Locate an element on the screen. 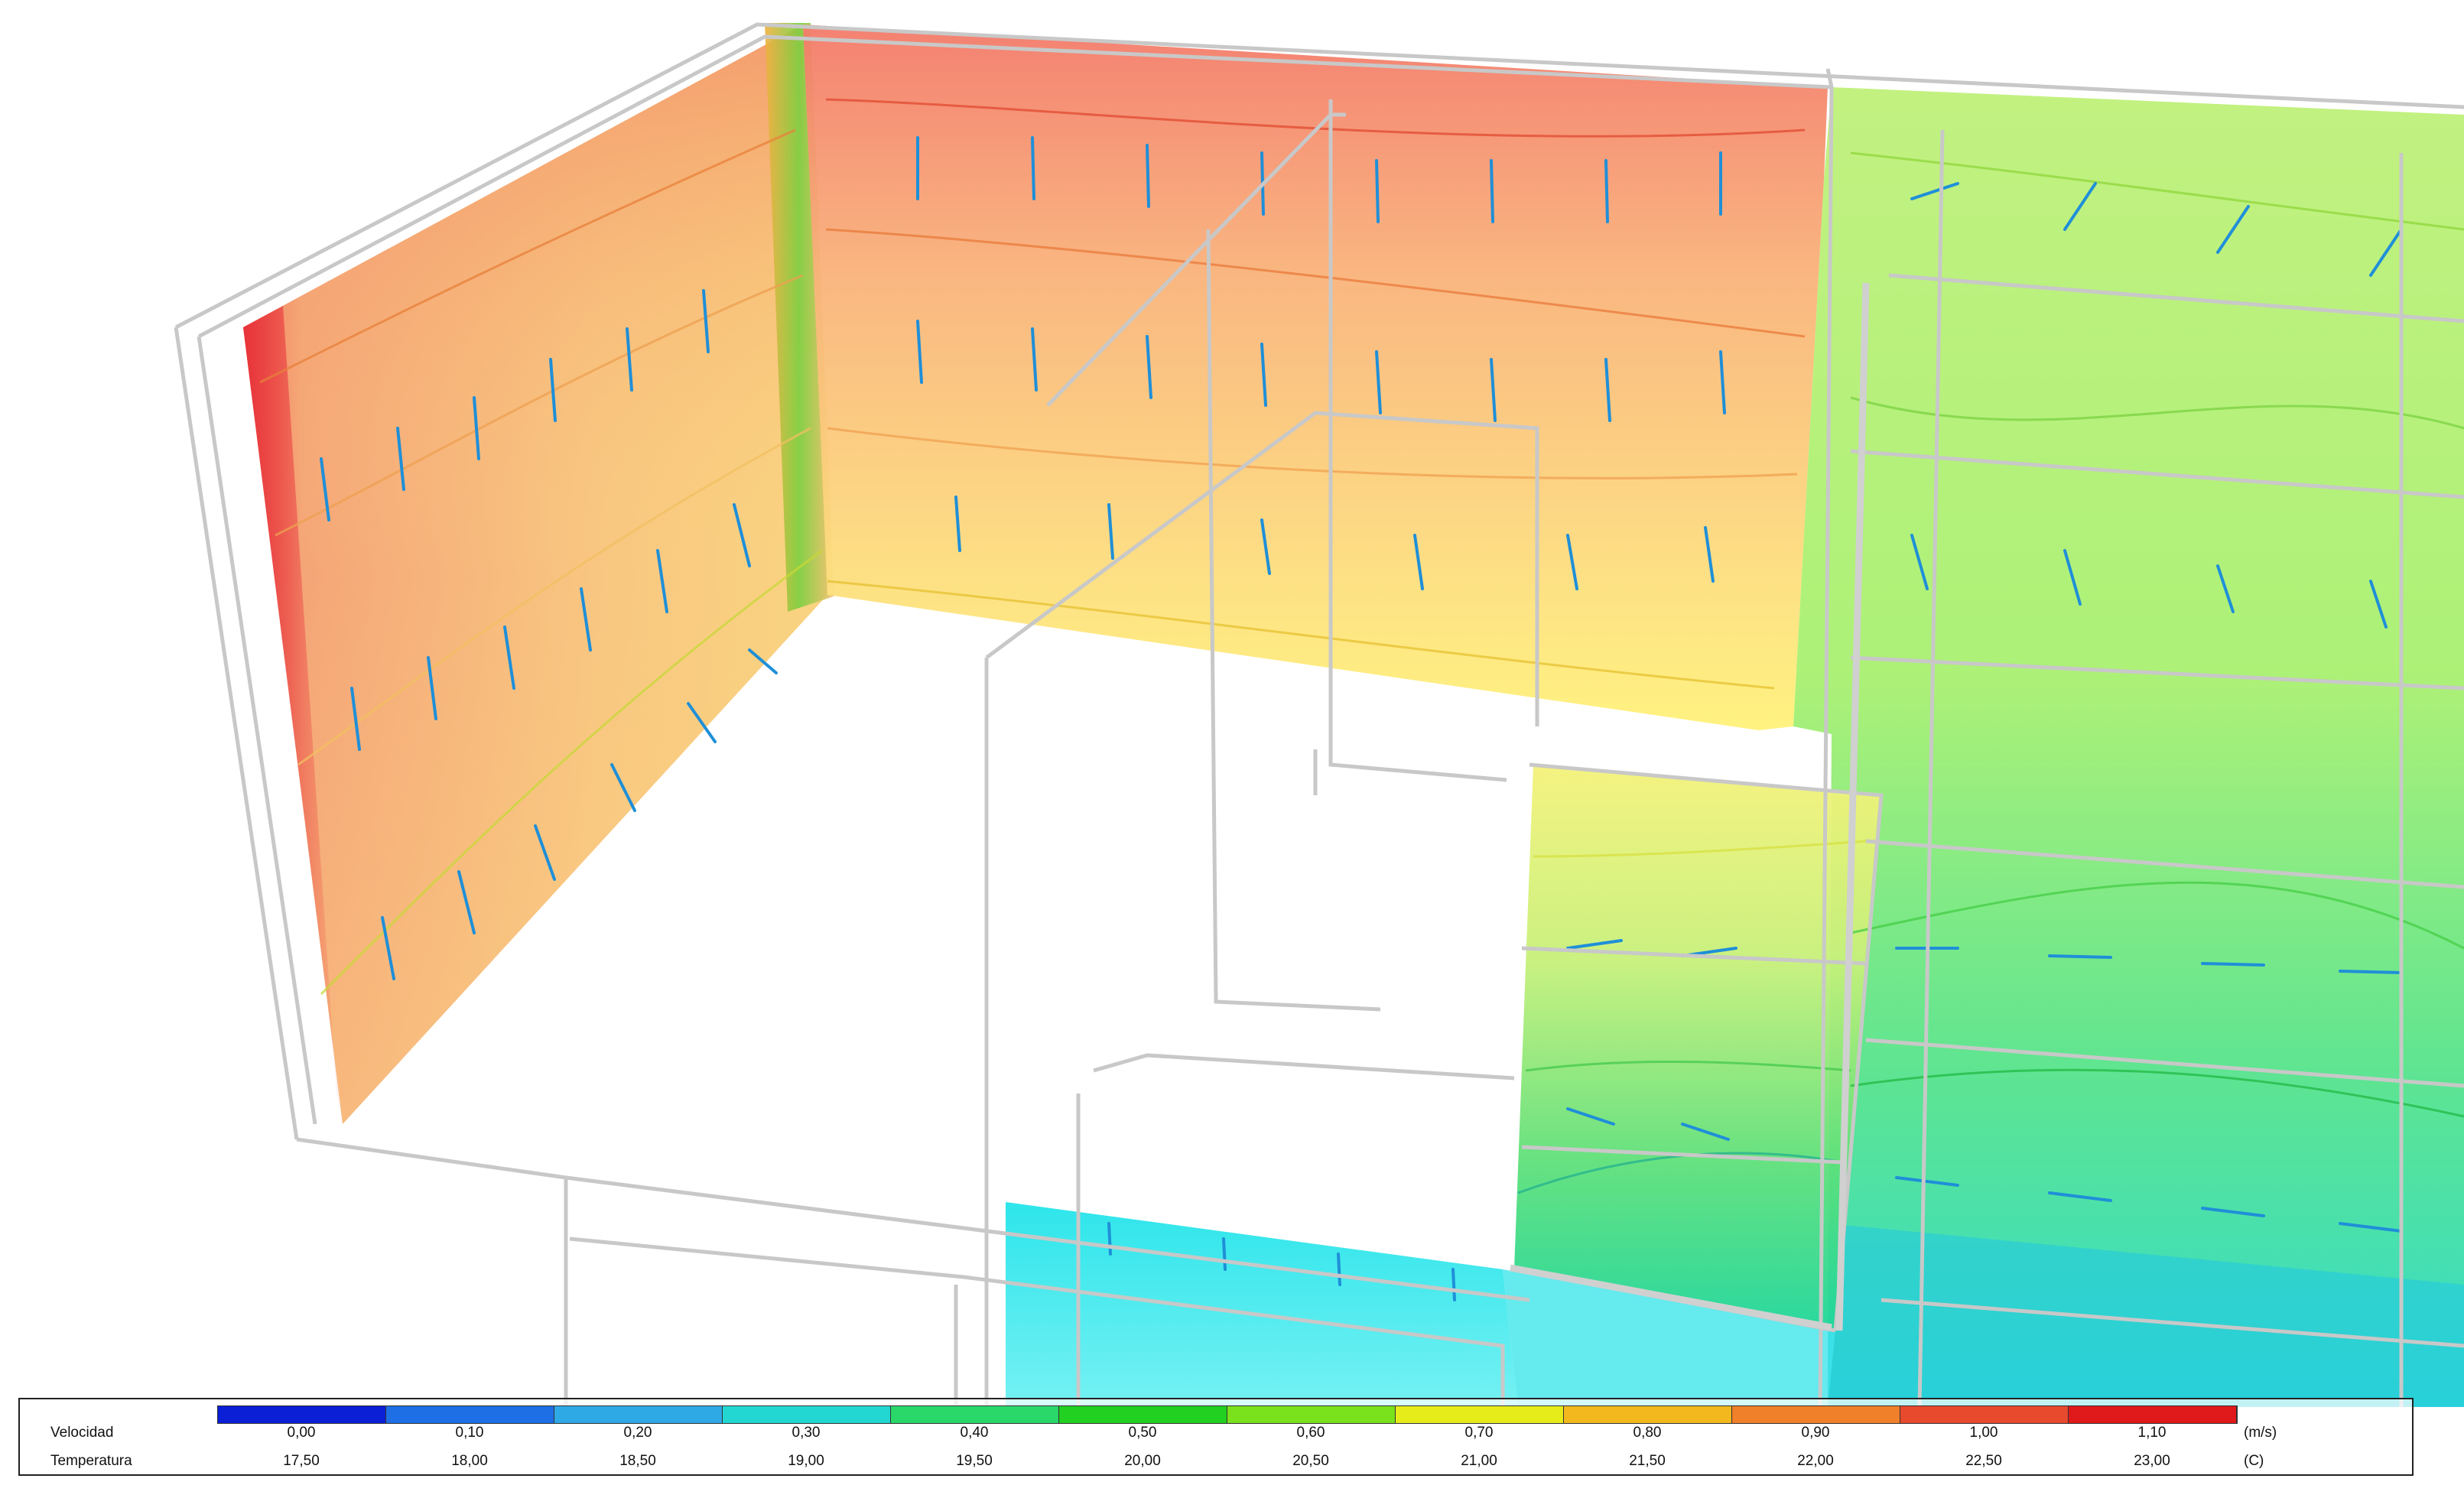 This screenshot has width=2464, height=1485. velocity-tick: 1,10 is located at coordinates (2152, 1433).